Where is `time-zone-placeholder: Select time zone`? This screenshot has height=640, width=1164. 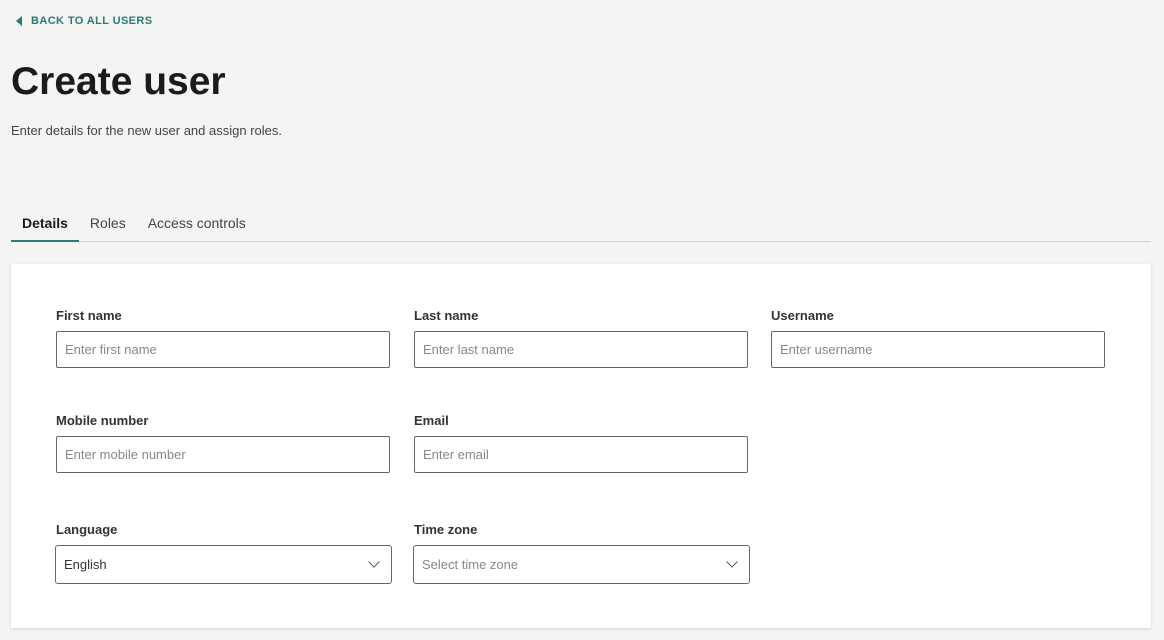
time-zone-placeholder: Select time zone is located at coordinates (470, 564).